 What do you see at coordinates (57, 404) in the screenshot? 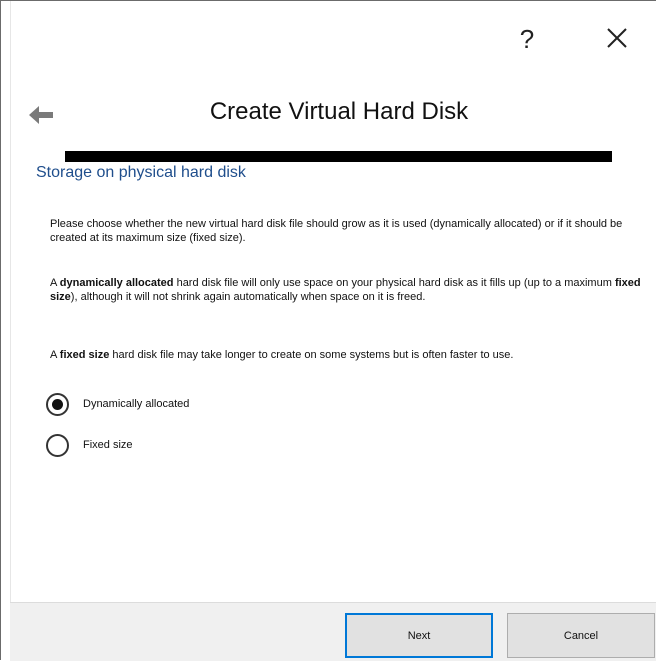
I see `radio-dynamic-indicator` at bounding box center [57, 404].